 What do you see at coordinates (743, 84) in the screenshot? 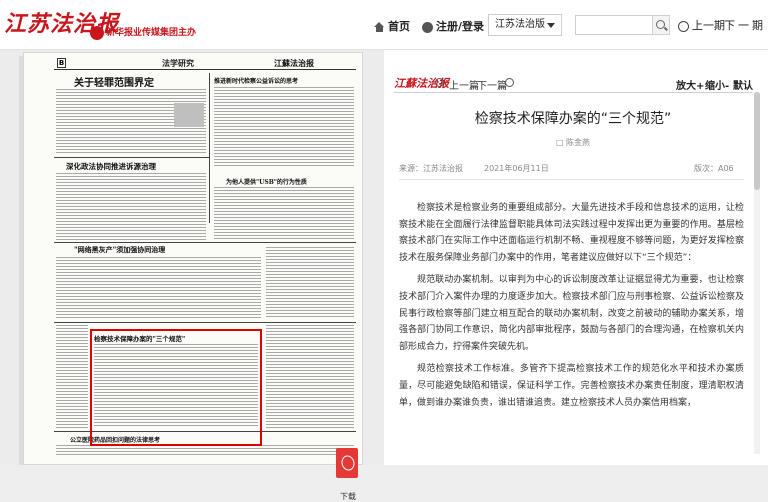
I see `zoom-default-button: 默认` at bounding box center [743, 84].